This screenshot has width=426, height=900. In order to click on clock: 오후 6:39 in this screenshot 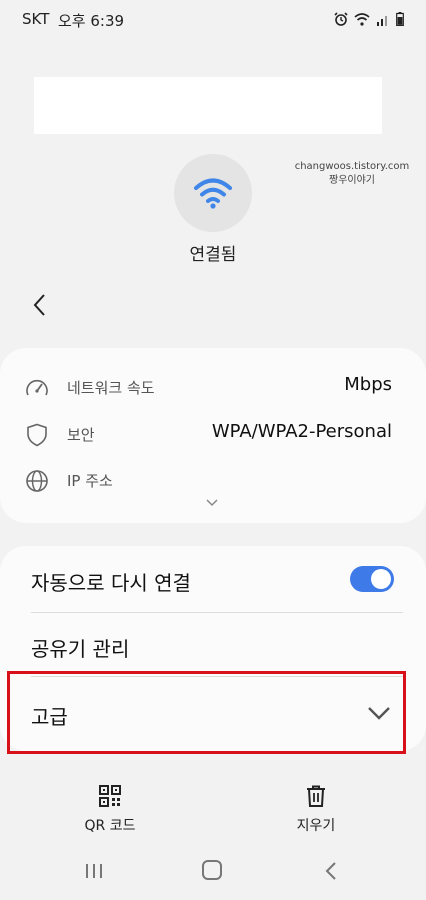, I will do `click(91, 21)`.